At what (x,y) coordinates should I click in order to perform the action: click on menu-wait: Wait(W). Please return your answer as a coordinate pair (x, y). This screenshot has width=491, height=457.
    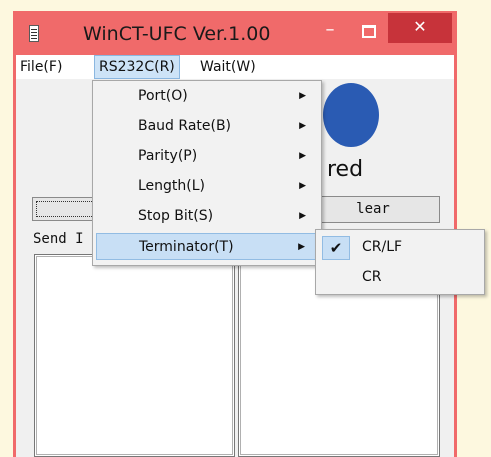
    Looking at the image, I should click on (228, 67).